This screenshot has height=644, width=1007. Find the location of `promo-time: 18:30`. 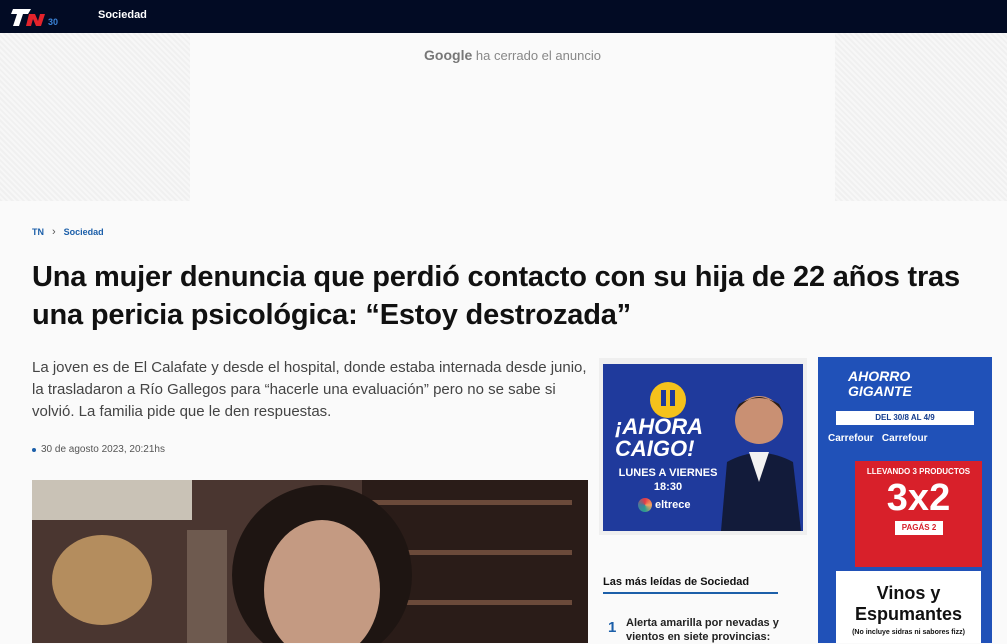

promo-time: 18:30 is located at coordinates (668, 487).